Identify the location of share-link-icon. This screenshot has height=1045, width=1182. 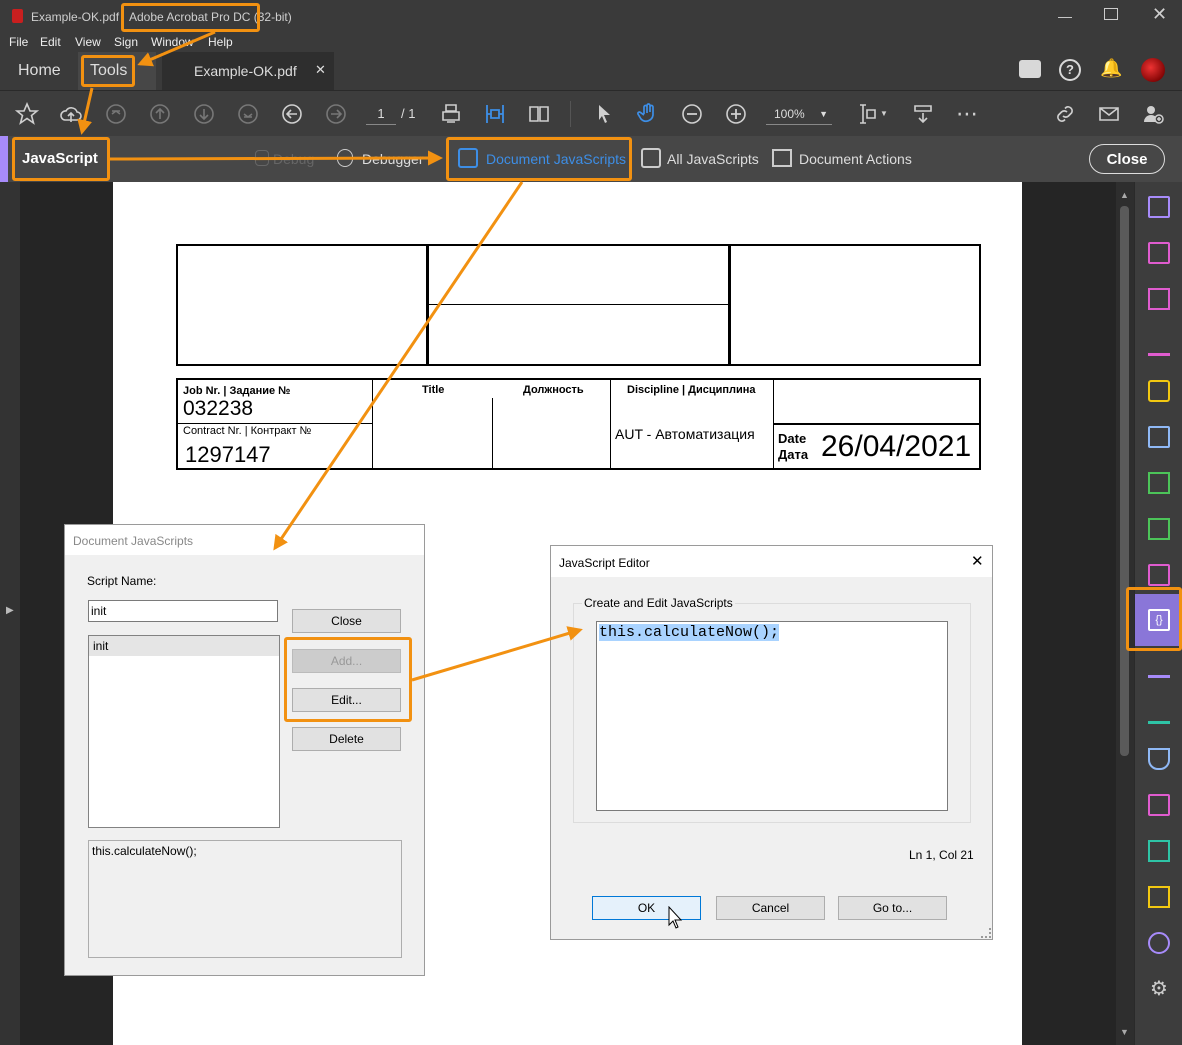
(1065, 114).